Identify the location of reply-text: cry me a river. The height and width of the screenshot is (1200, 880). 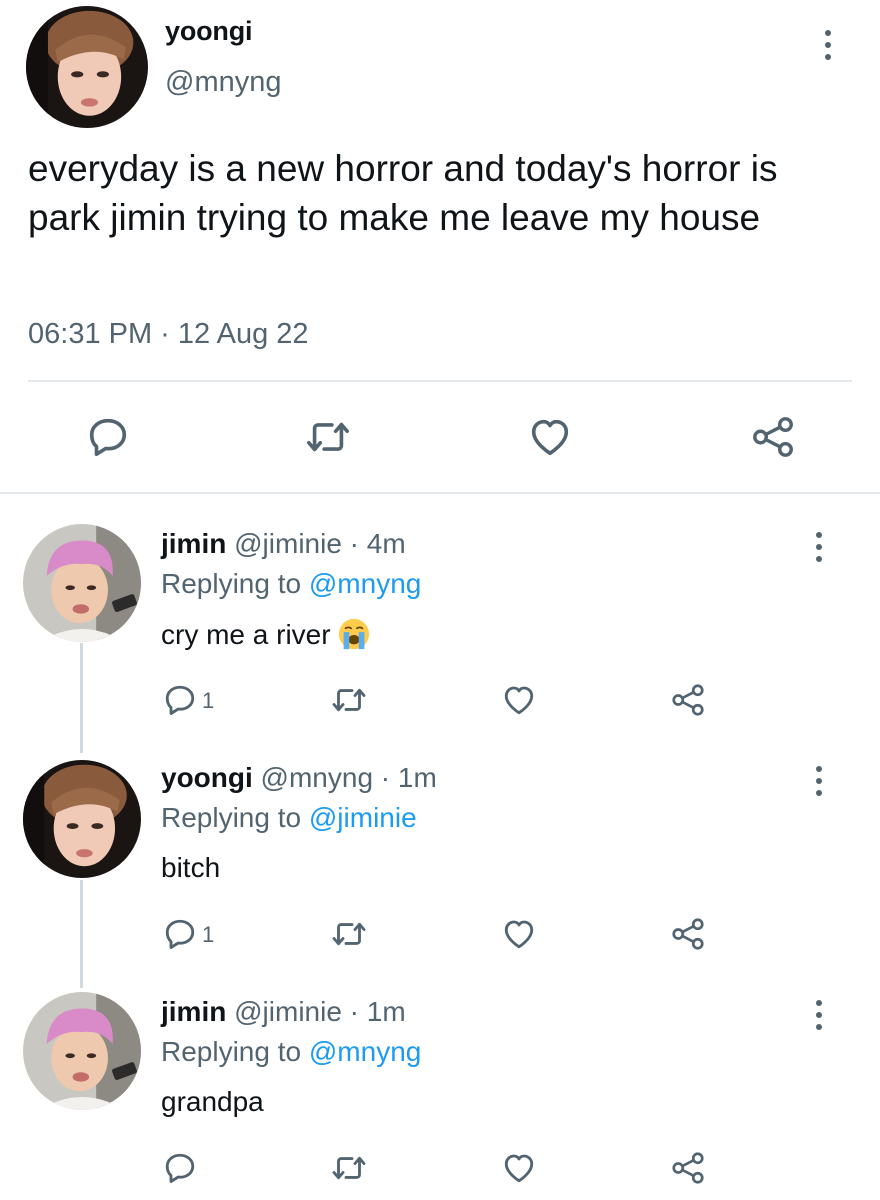
(266, 634).